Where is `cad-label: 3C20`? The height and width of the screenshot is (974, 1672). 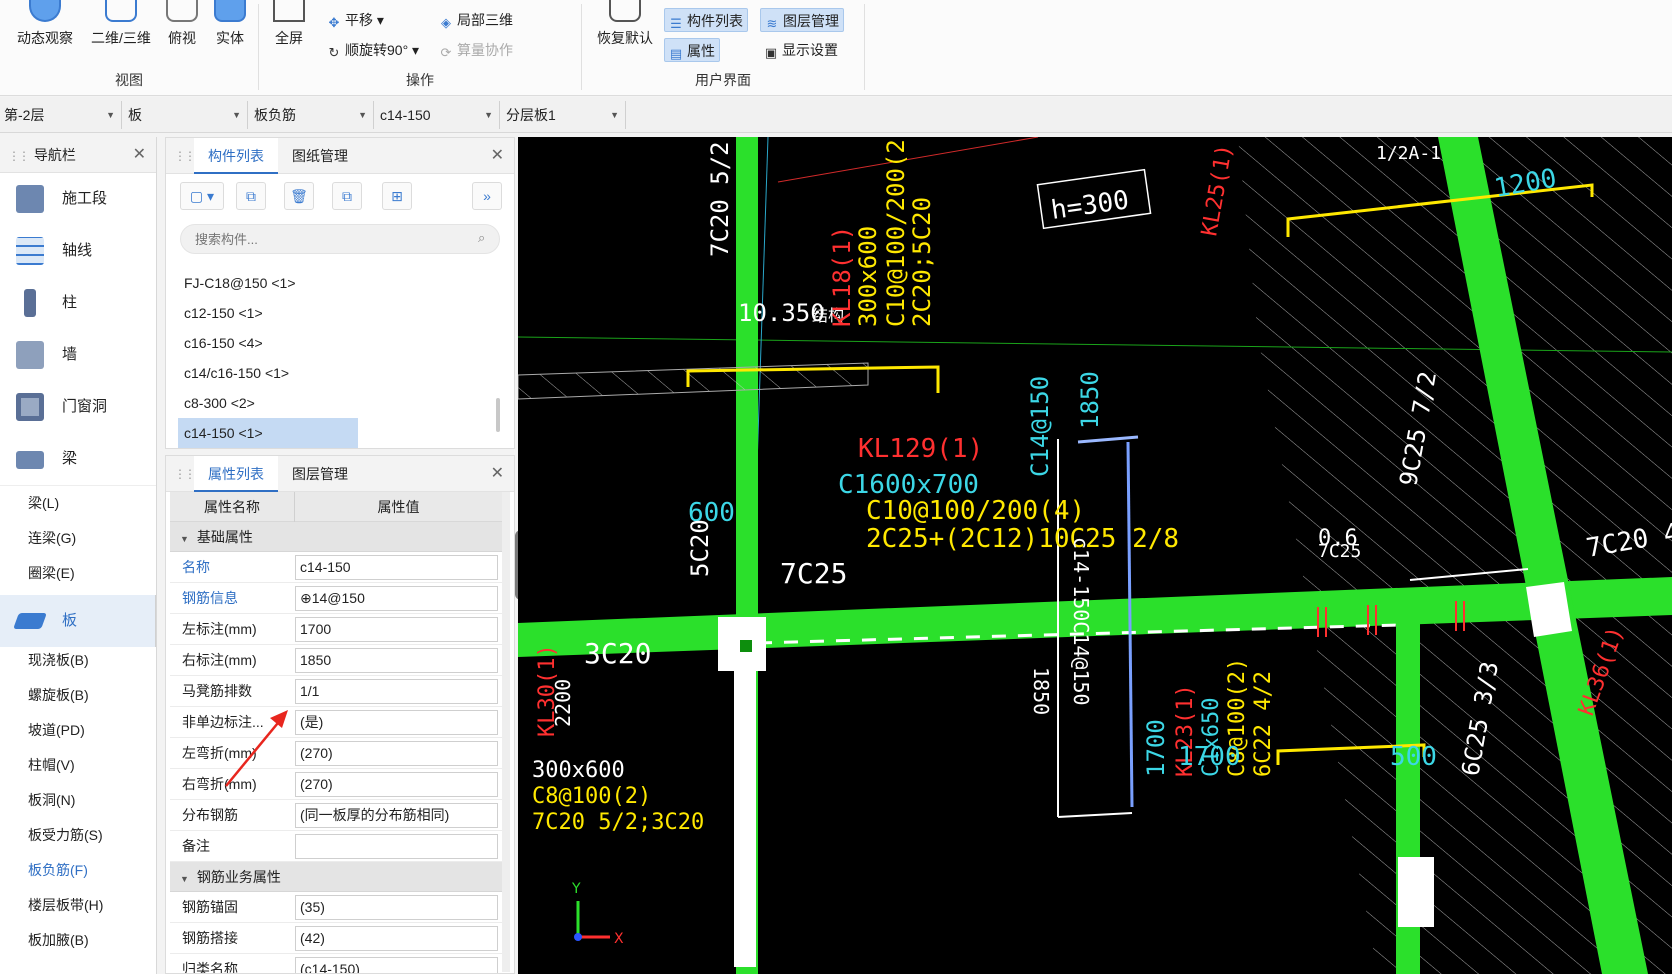
cad-label: 3C20 is located at coordinates (617, 653).